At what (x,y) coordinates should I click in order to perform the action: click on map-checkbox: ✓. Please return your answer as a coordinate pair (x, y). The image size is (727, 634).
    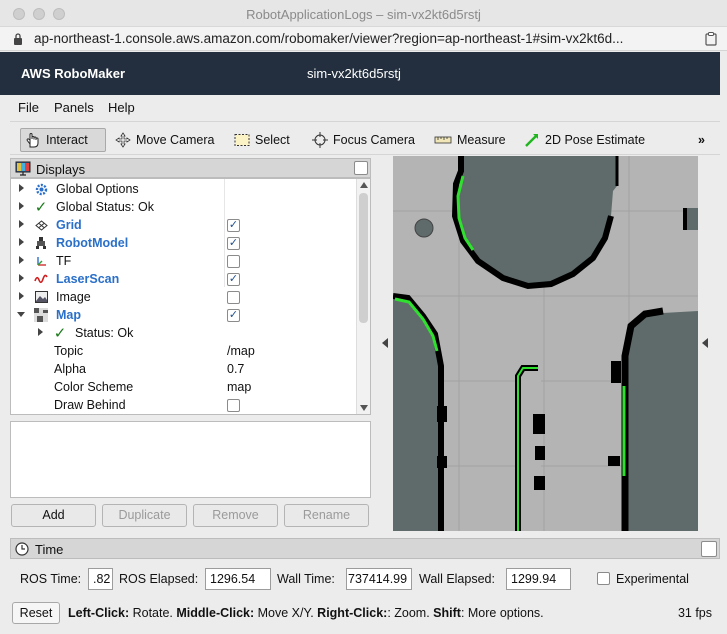
    Looking at the image, I should click on (233, 315).